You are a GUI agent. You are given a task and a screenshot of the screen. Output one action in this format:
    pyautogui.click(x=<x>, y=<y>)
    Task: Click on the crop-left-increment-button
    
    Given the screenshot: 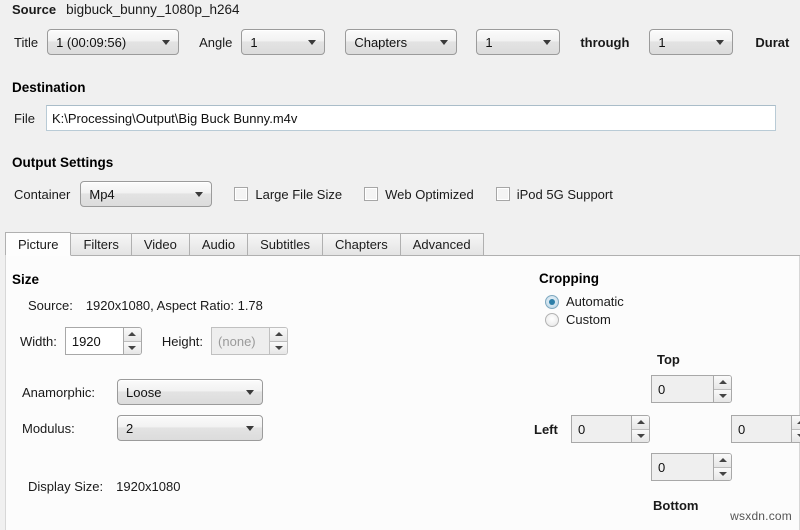 What is the action you would take?
    pyautogui.click(x=640, y=422)
    